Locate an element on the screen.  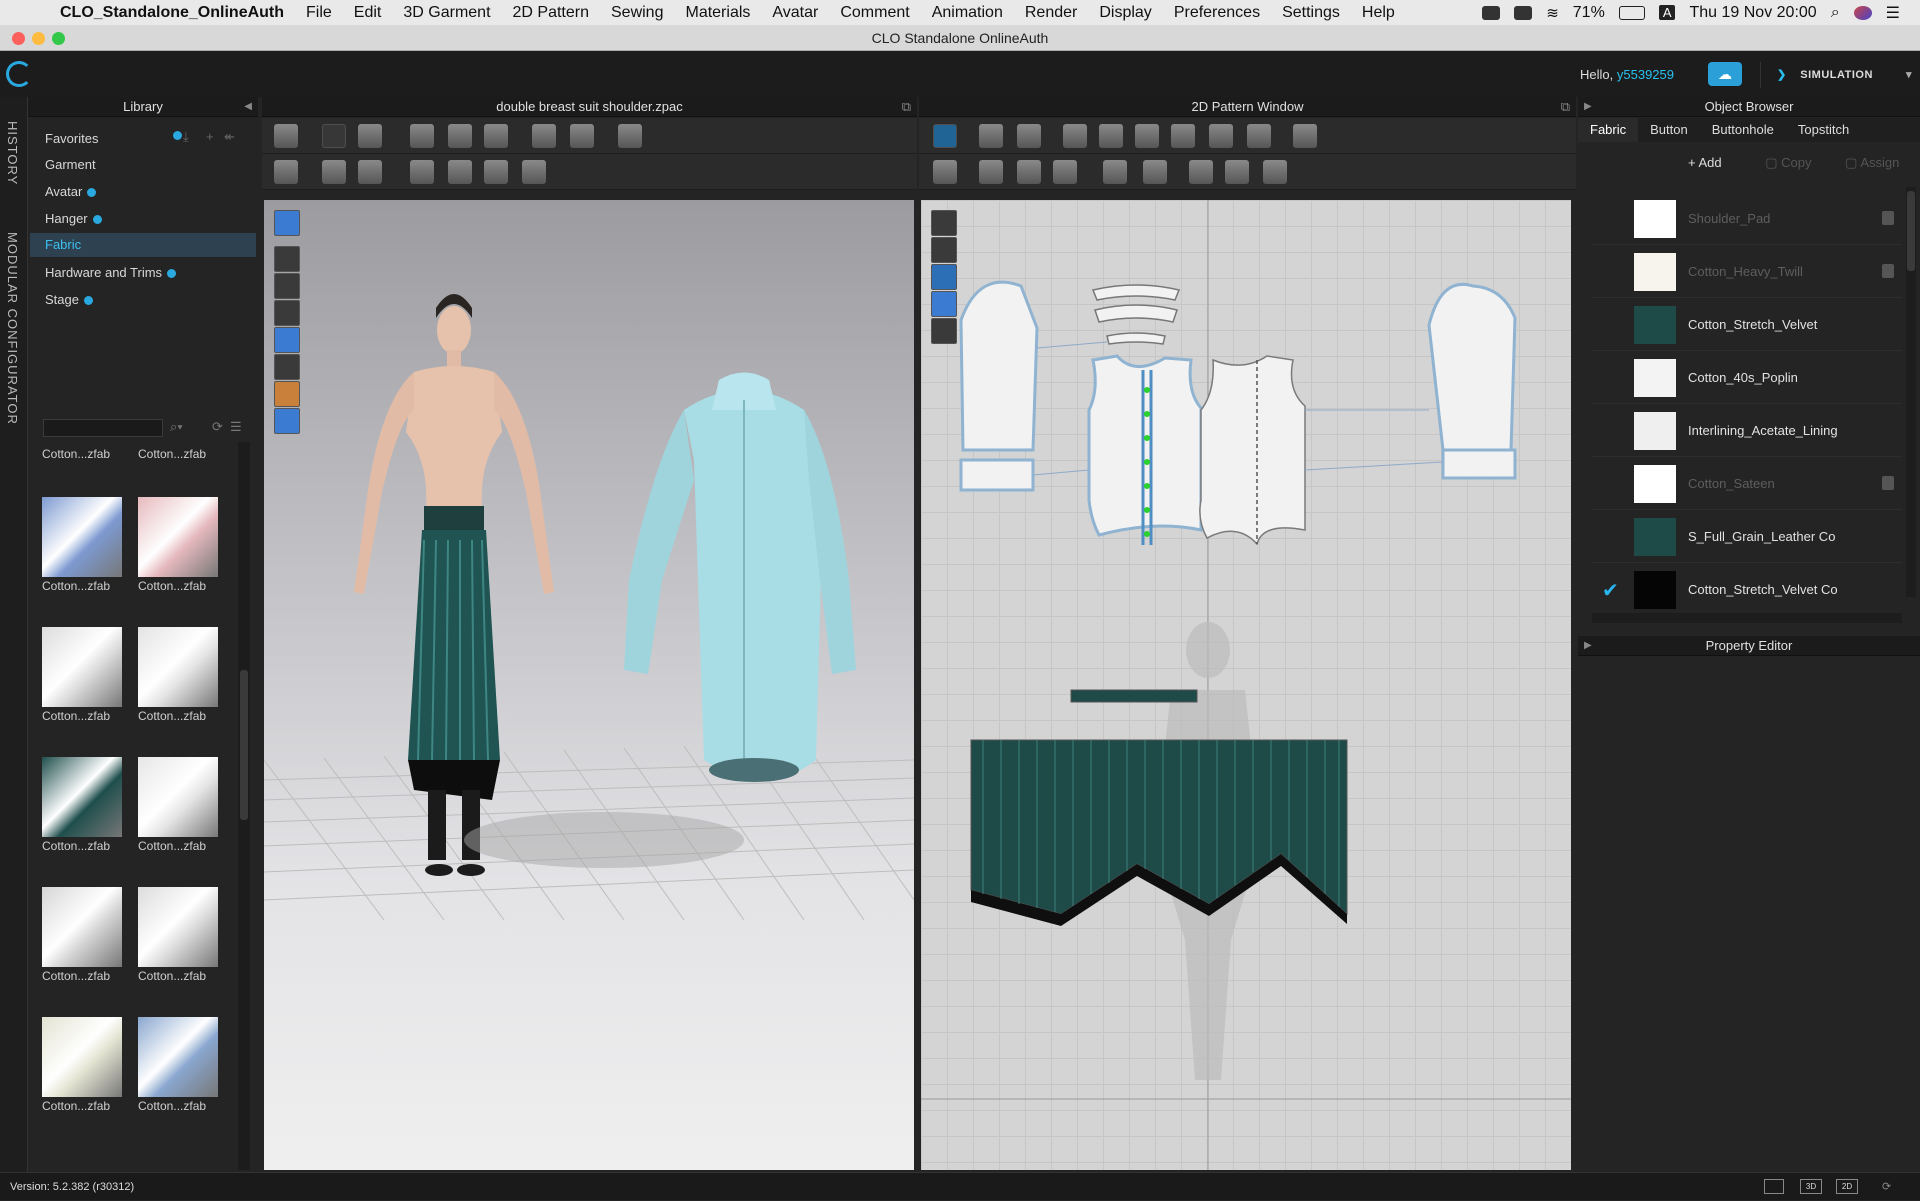
cloud-sync-button: ☁ is located at coordinates (1725, 74).